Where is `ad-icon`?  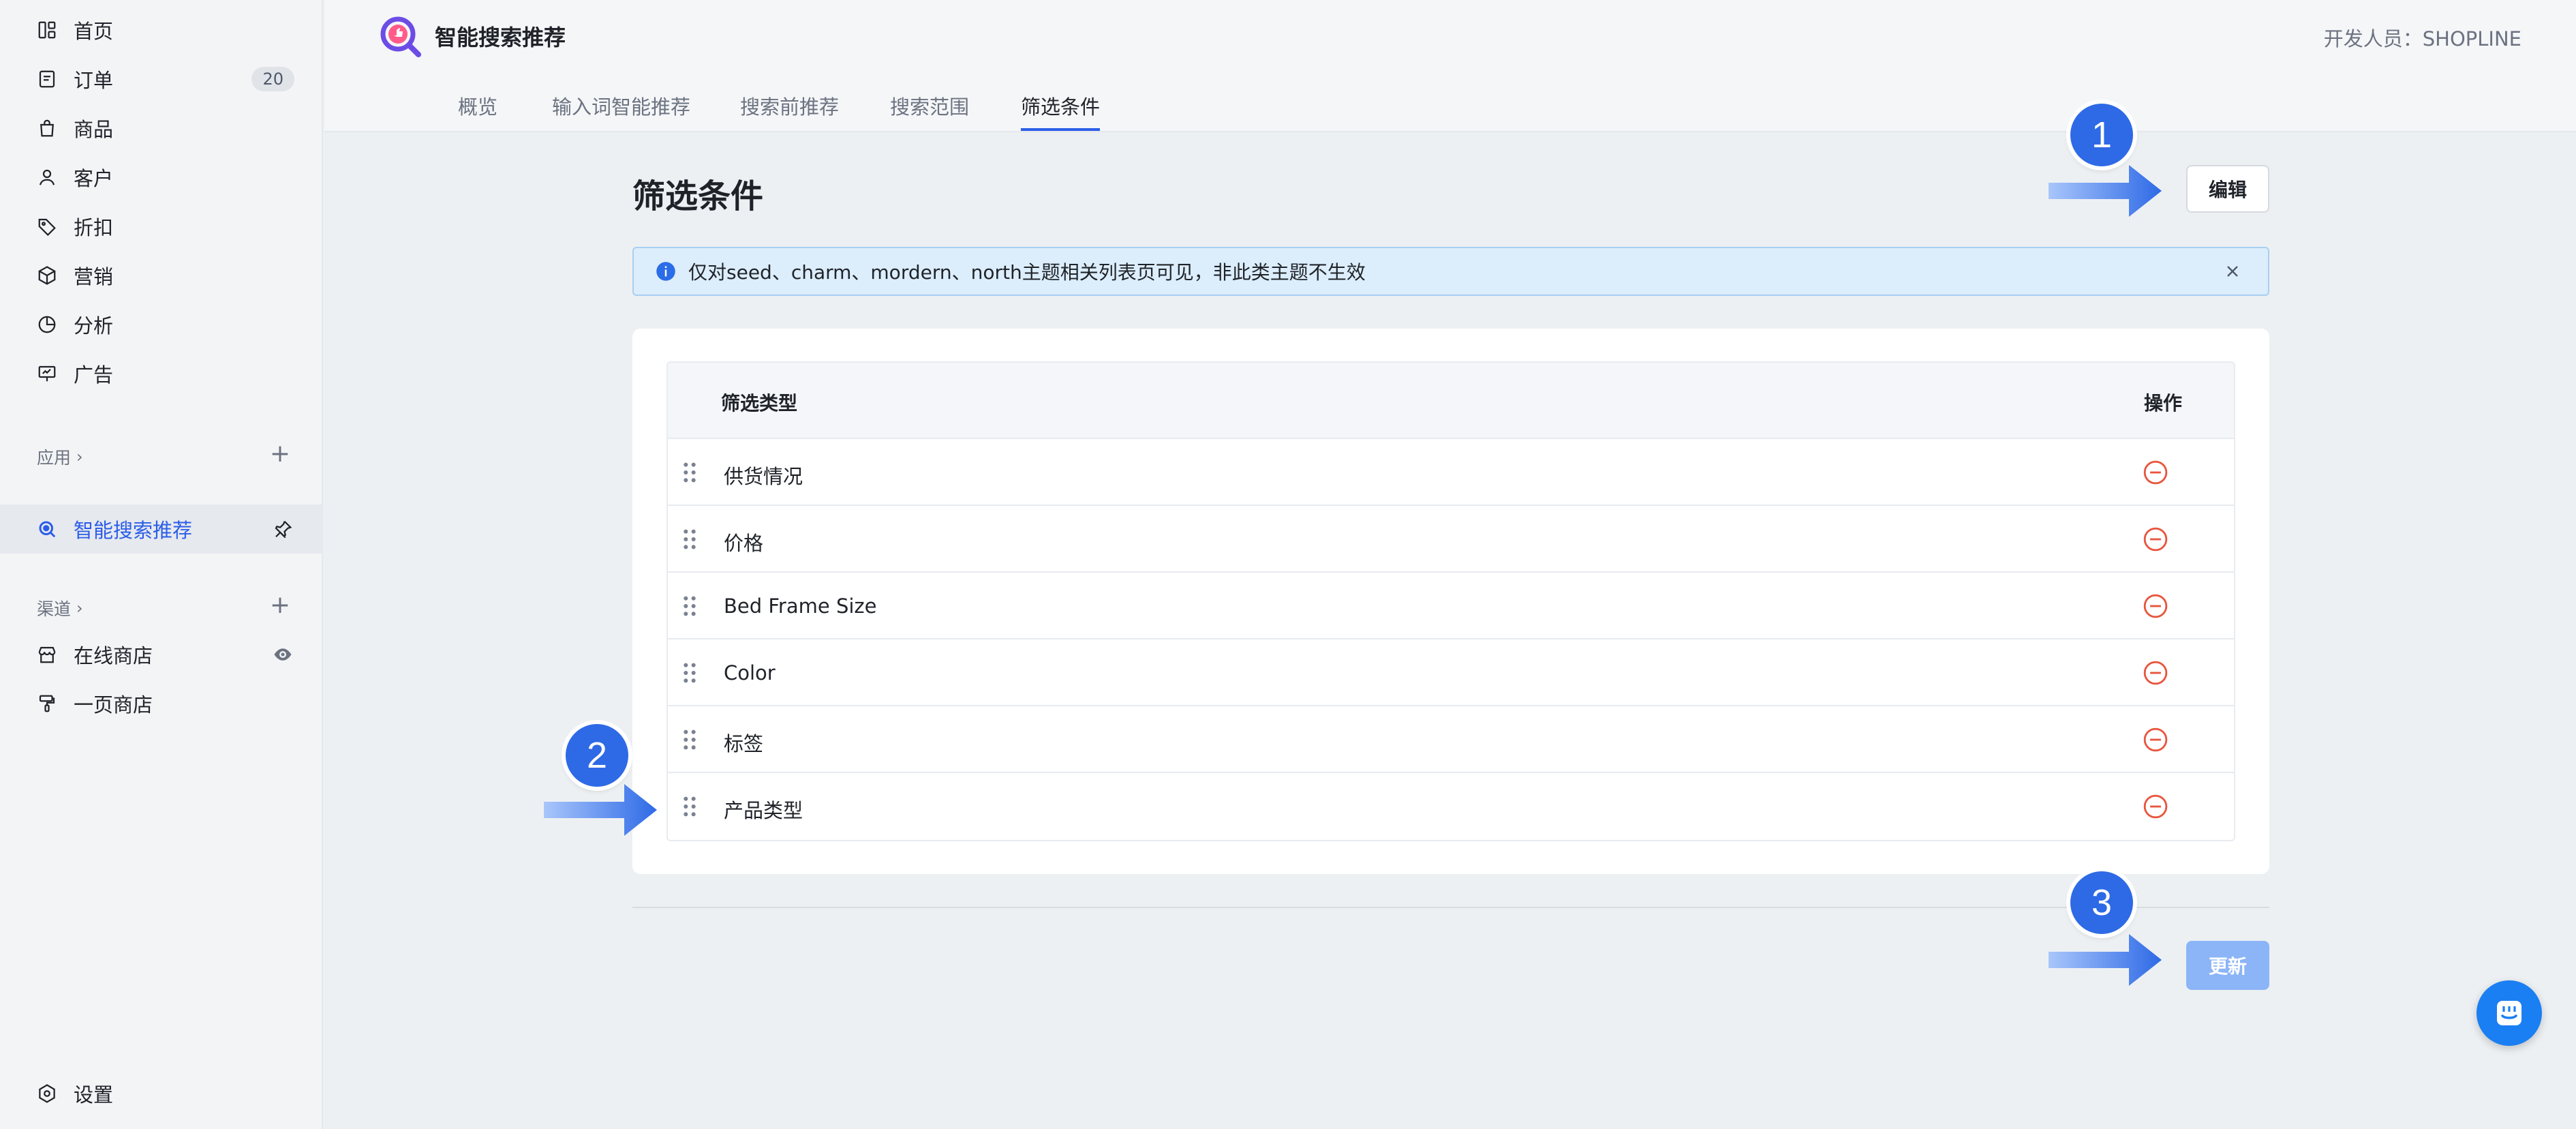 ad-icon is located at coordinates (47, 373).